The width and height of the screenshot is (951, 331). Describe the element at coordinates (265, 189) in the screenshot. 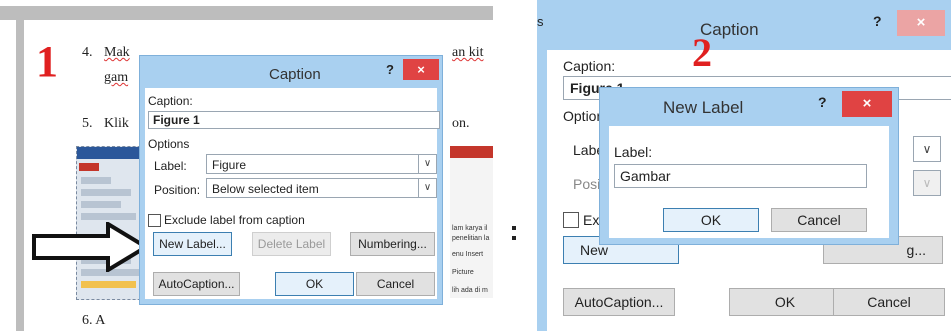

I see `position-select-value: Below selected item` at that location.